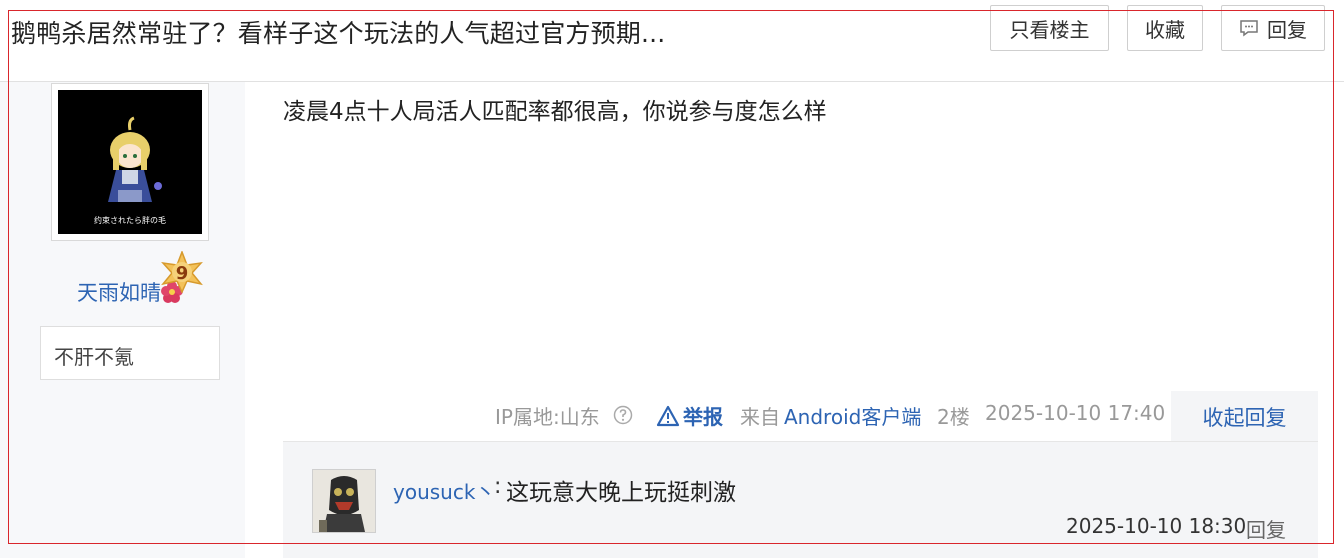 The height and width of the screenshot is (558, 1344). I want to click on ip-location: IP属地:山东, so click(547, 417).